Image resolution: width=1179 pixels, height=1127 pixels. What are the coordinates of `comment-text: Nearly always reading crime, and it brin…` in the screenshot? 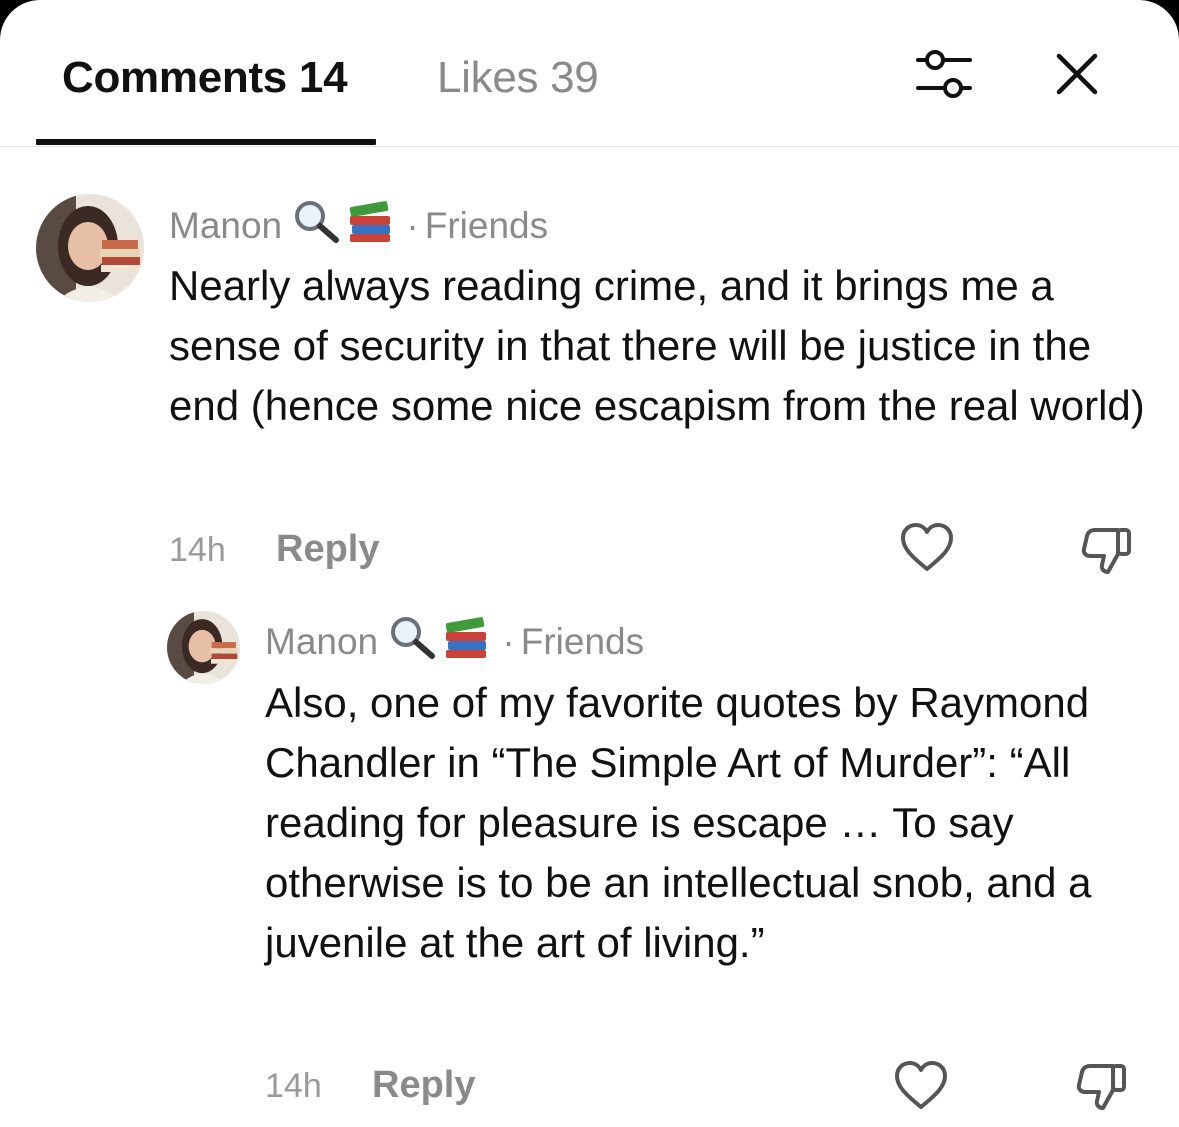 It's located at (657, 345).